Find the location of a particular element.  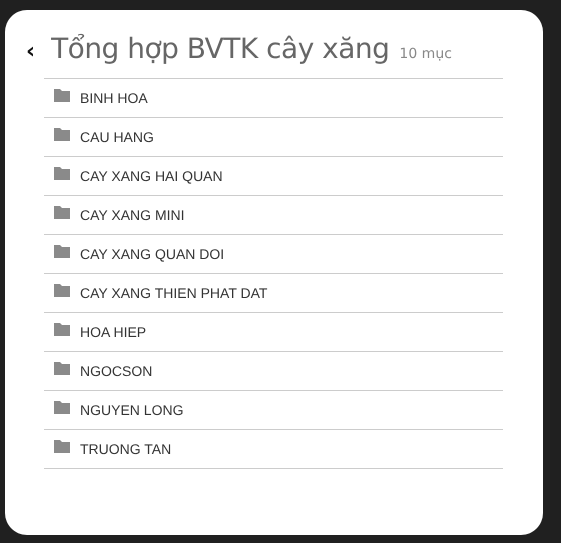

folder-row: CAY XANG MINI is located at coordinates (273, 215).